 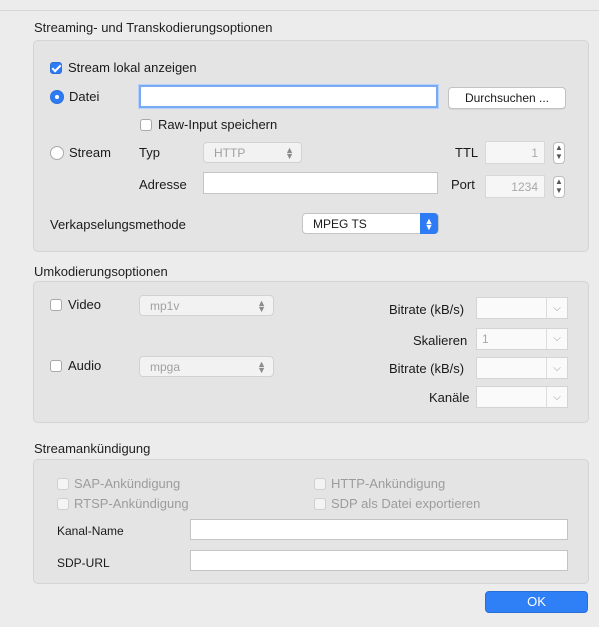 I want to click on ttl-input, so click(x=515, y=152).